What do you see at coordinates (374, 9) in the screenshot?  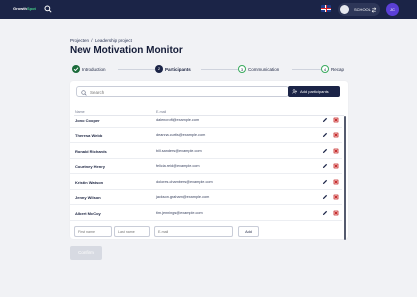 I see `swap-arrows-icon` at bounding box center [374, 9].